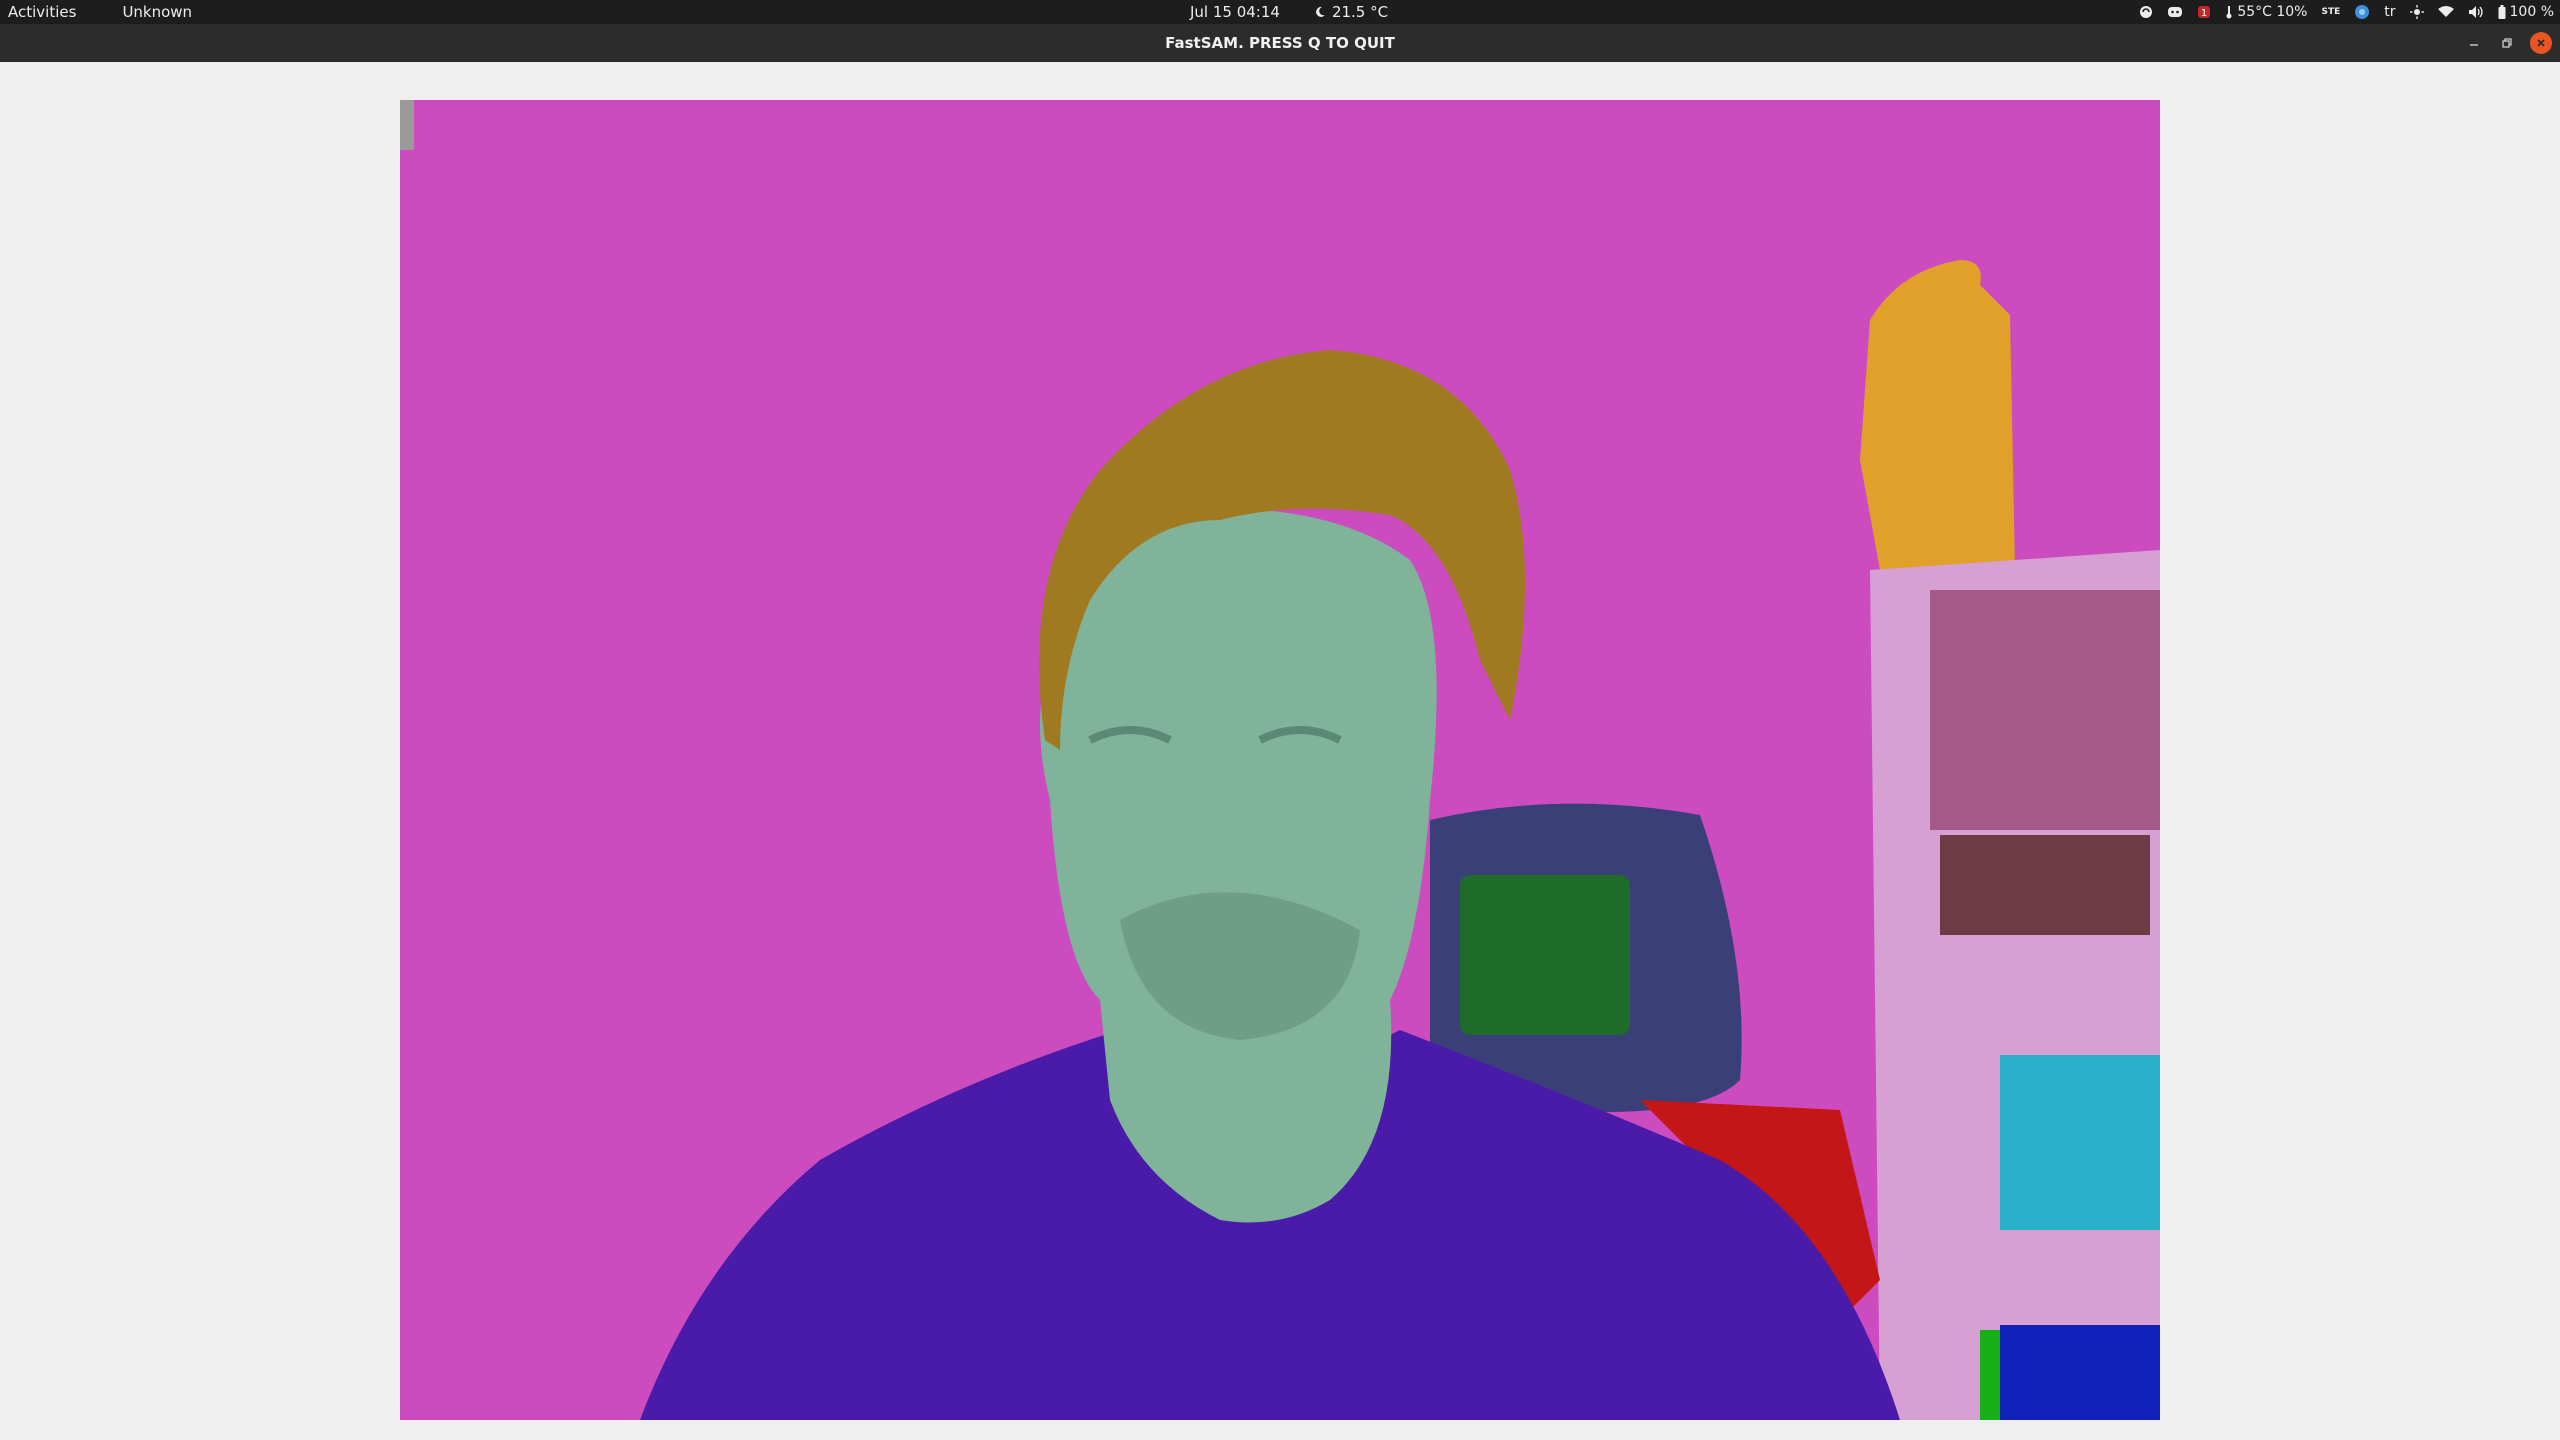  I want to click on discord-icon, so click(2175, 12).